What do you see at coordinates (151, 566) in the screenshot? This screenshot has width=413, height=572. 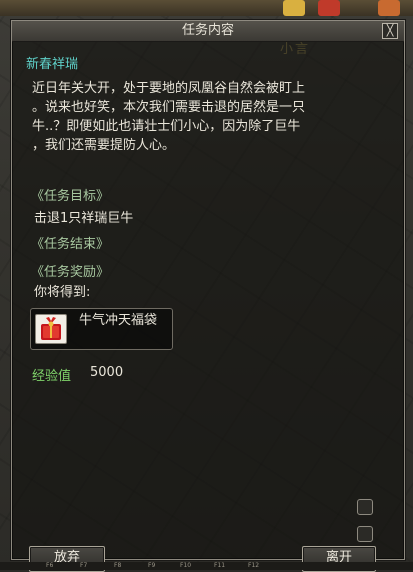 I see `hotkey-f9: F9` at bounding box center [151, 566].